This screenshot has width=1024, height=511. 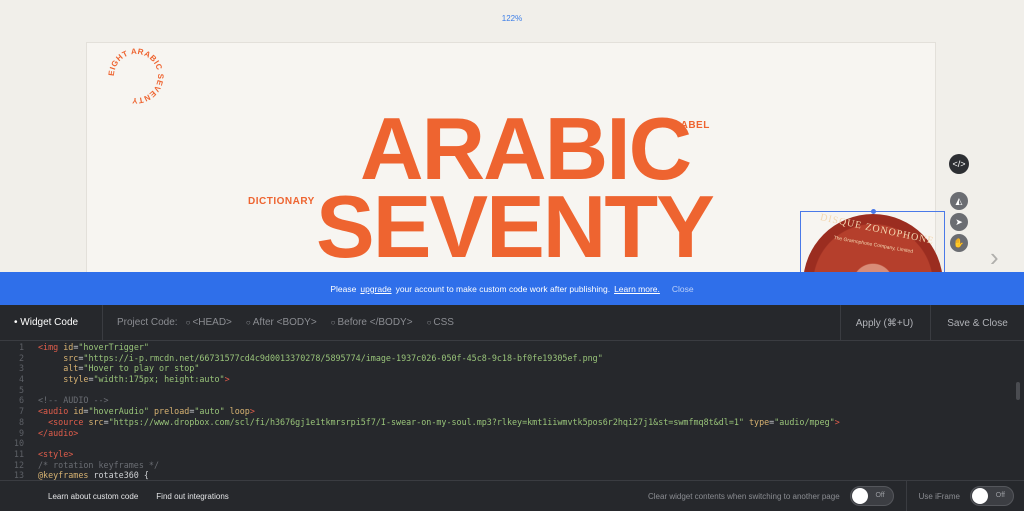 I want to click on project-code-label: Project Code:, so click(x=147, y=322).